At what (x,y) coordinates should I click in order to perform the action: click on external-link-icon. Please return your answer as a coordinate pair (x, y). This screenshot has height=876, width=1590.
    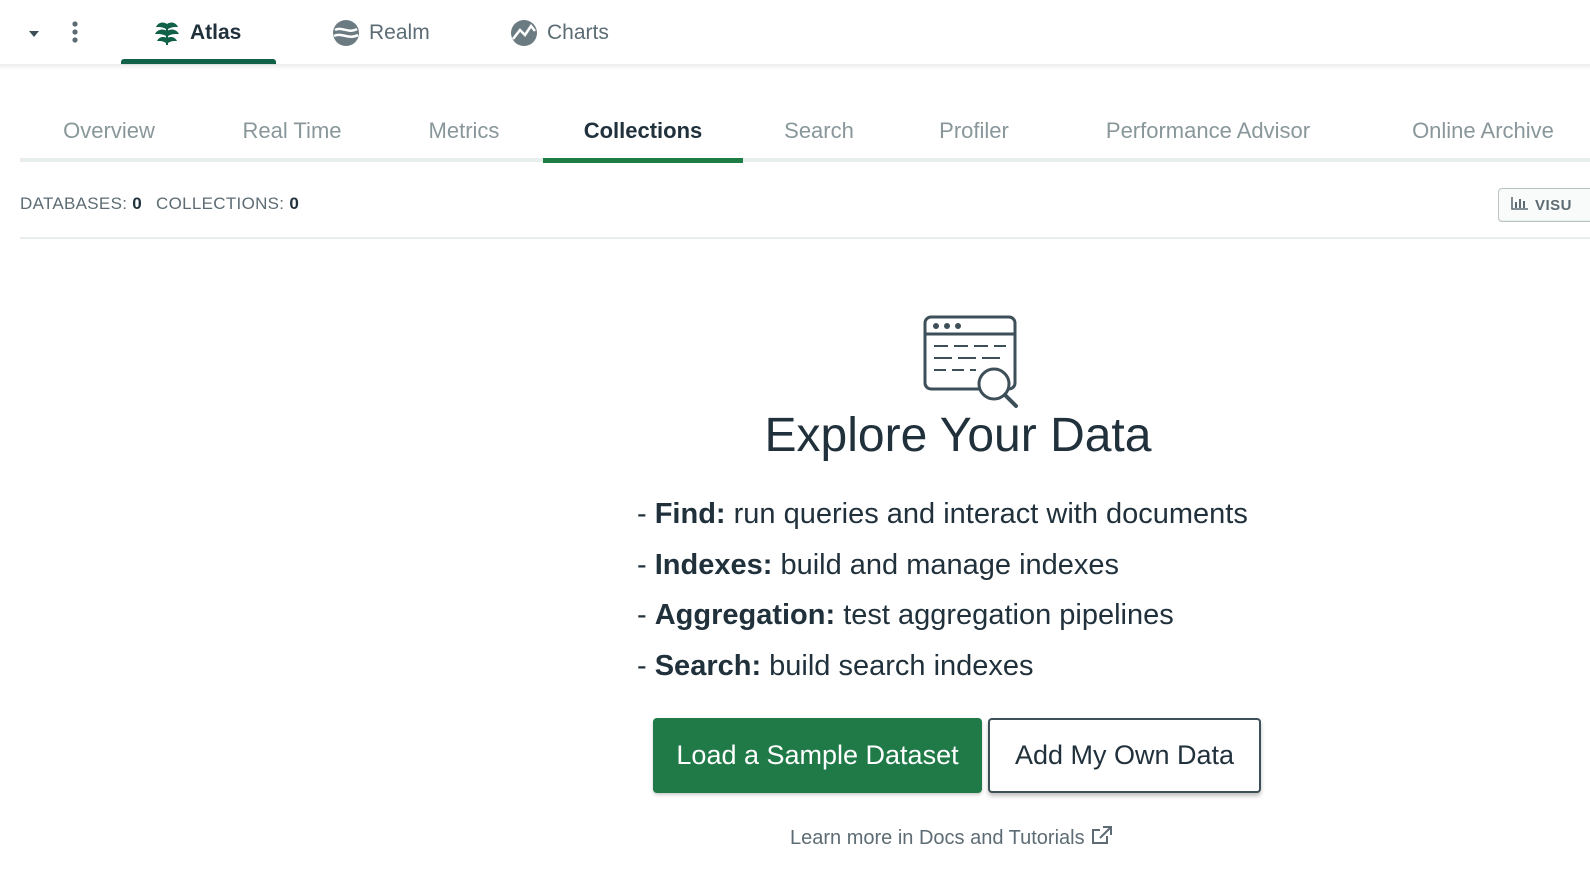
    Looking at the image, I should click on (1102, 838).